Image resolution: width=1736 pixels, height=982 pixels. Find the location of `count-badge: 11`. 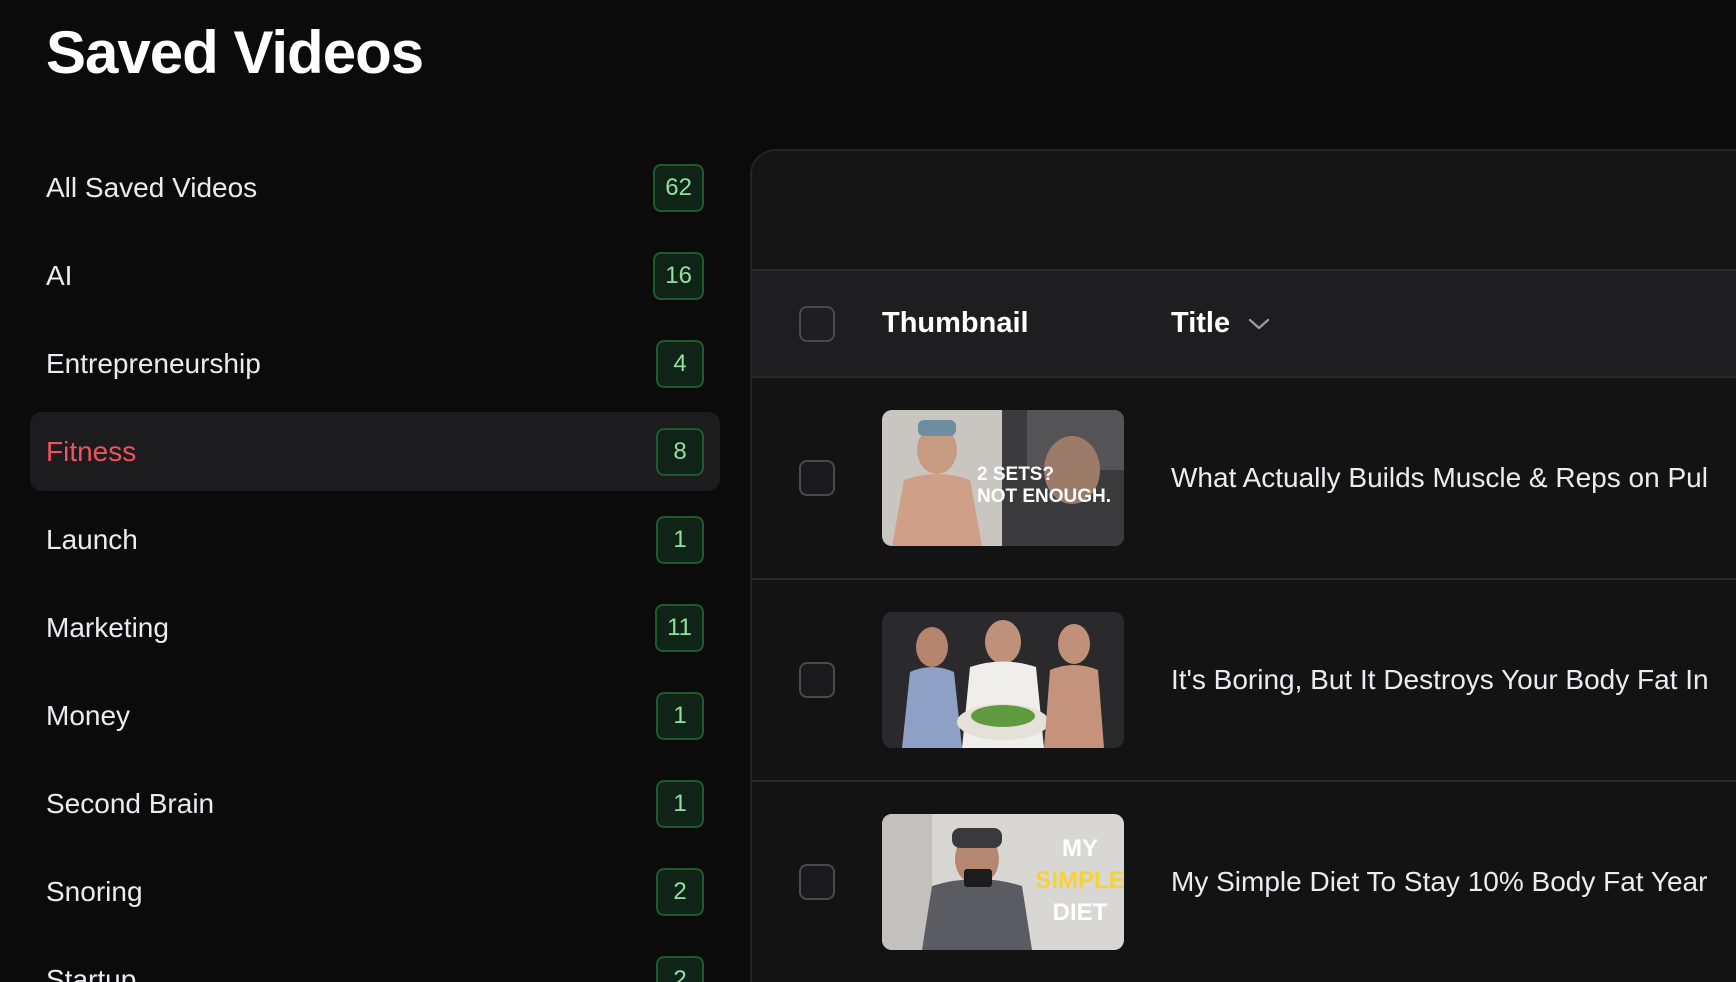

count-badge: 11 is located at coordinates (679, 627).